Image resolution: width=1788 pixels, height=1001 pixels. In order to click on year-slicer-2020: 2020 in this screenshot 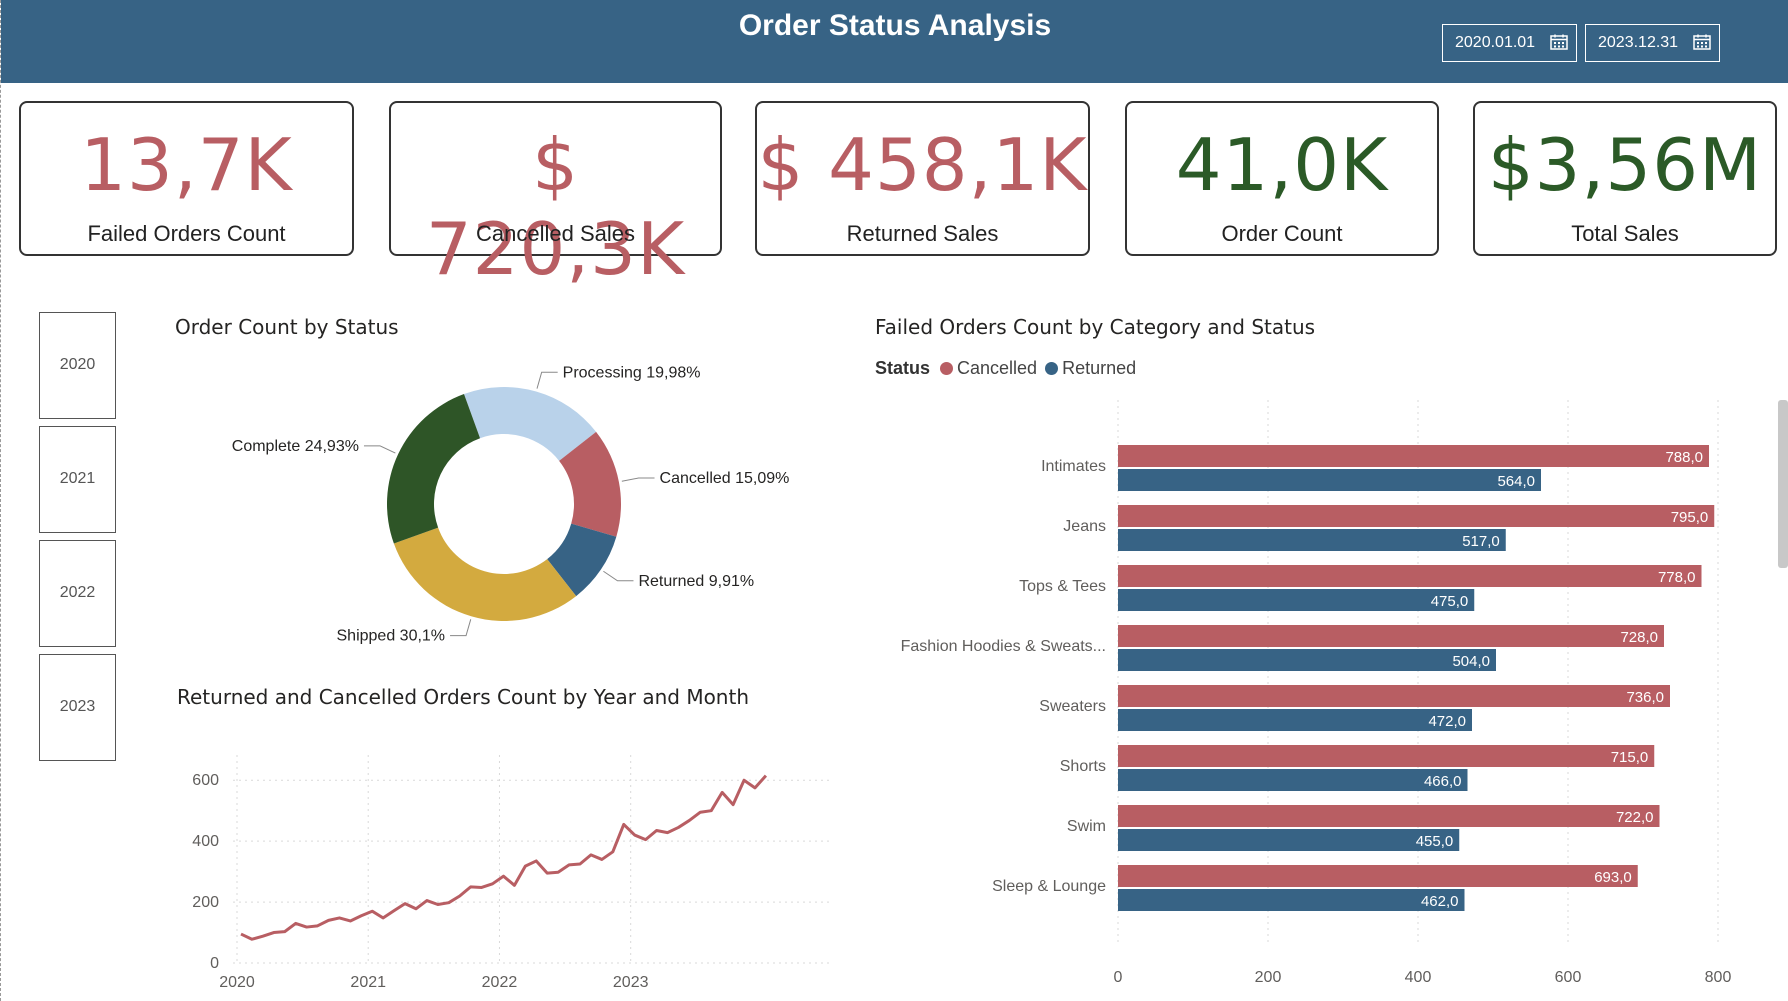, I will do `click(77, 365)`.